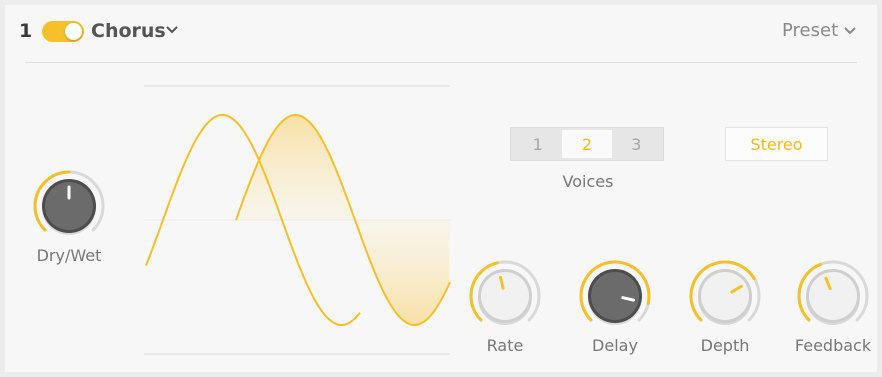  What do you see at coordinates (776, 144) in the screenshot?
I see `stereo-button: Stereo` at bounding box center [776, 144].